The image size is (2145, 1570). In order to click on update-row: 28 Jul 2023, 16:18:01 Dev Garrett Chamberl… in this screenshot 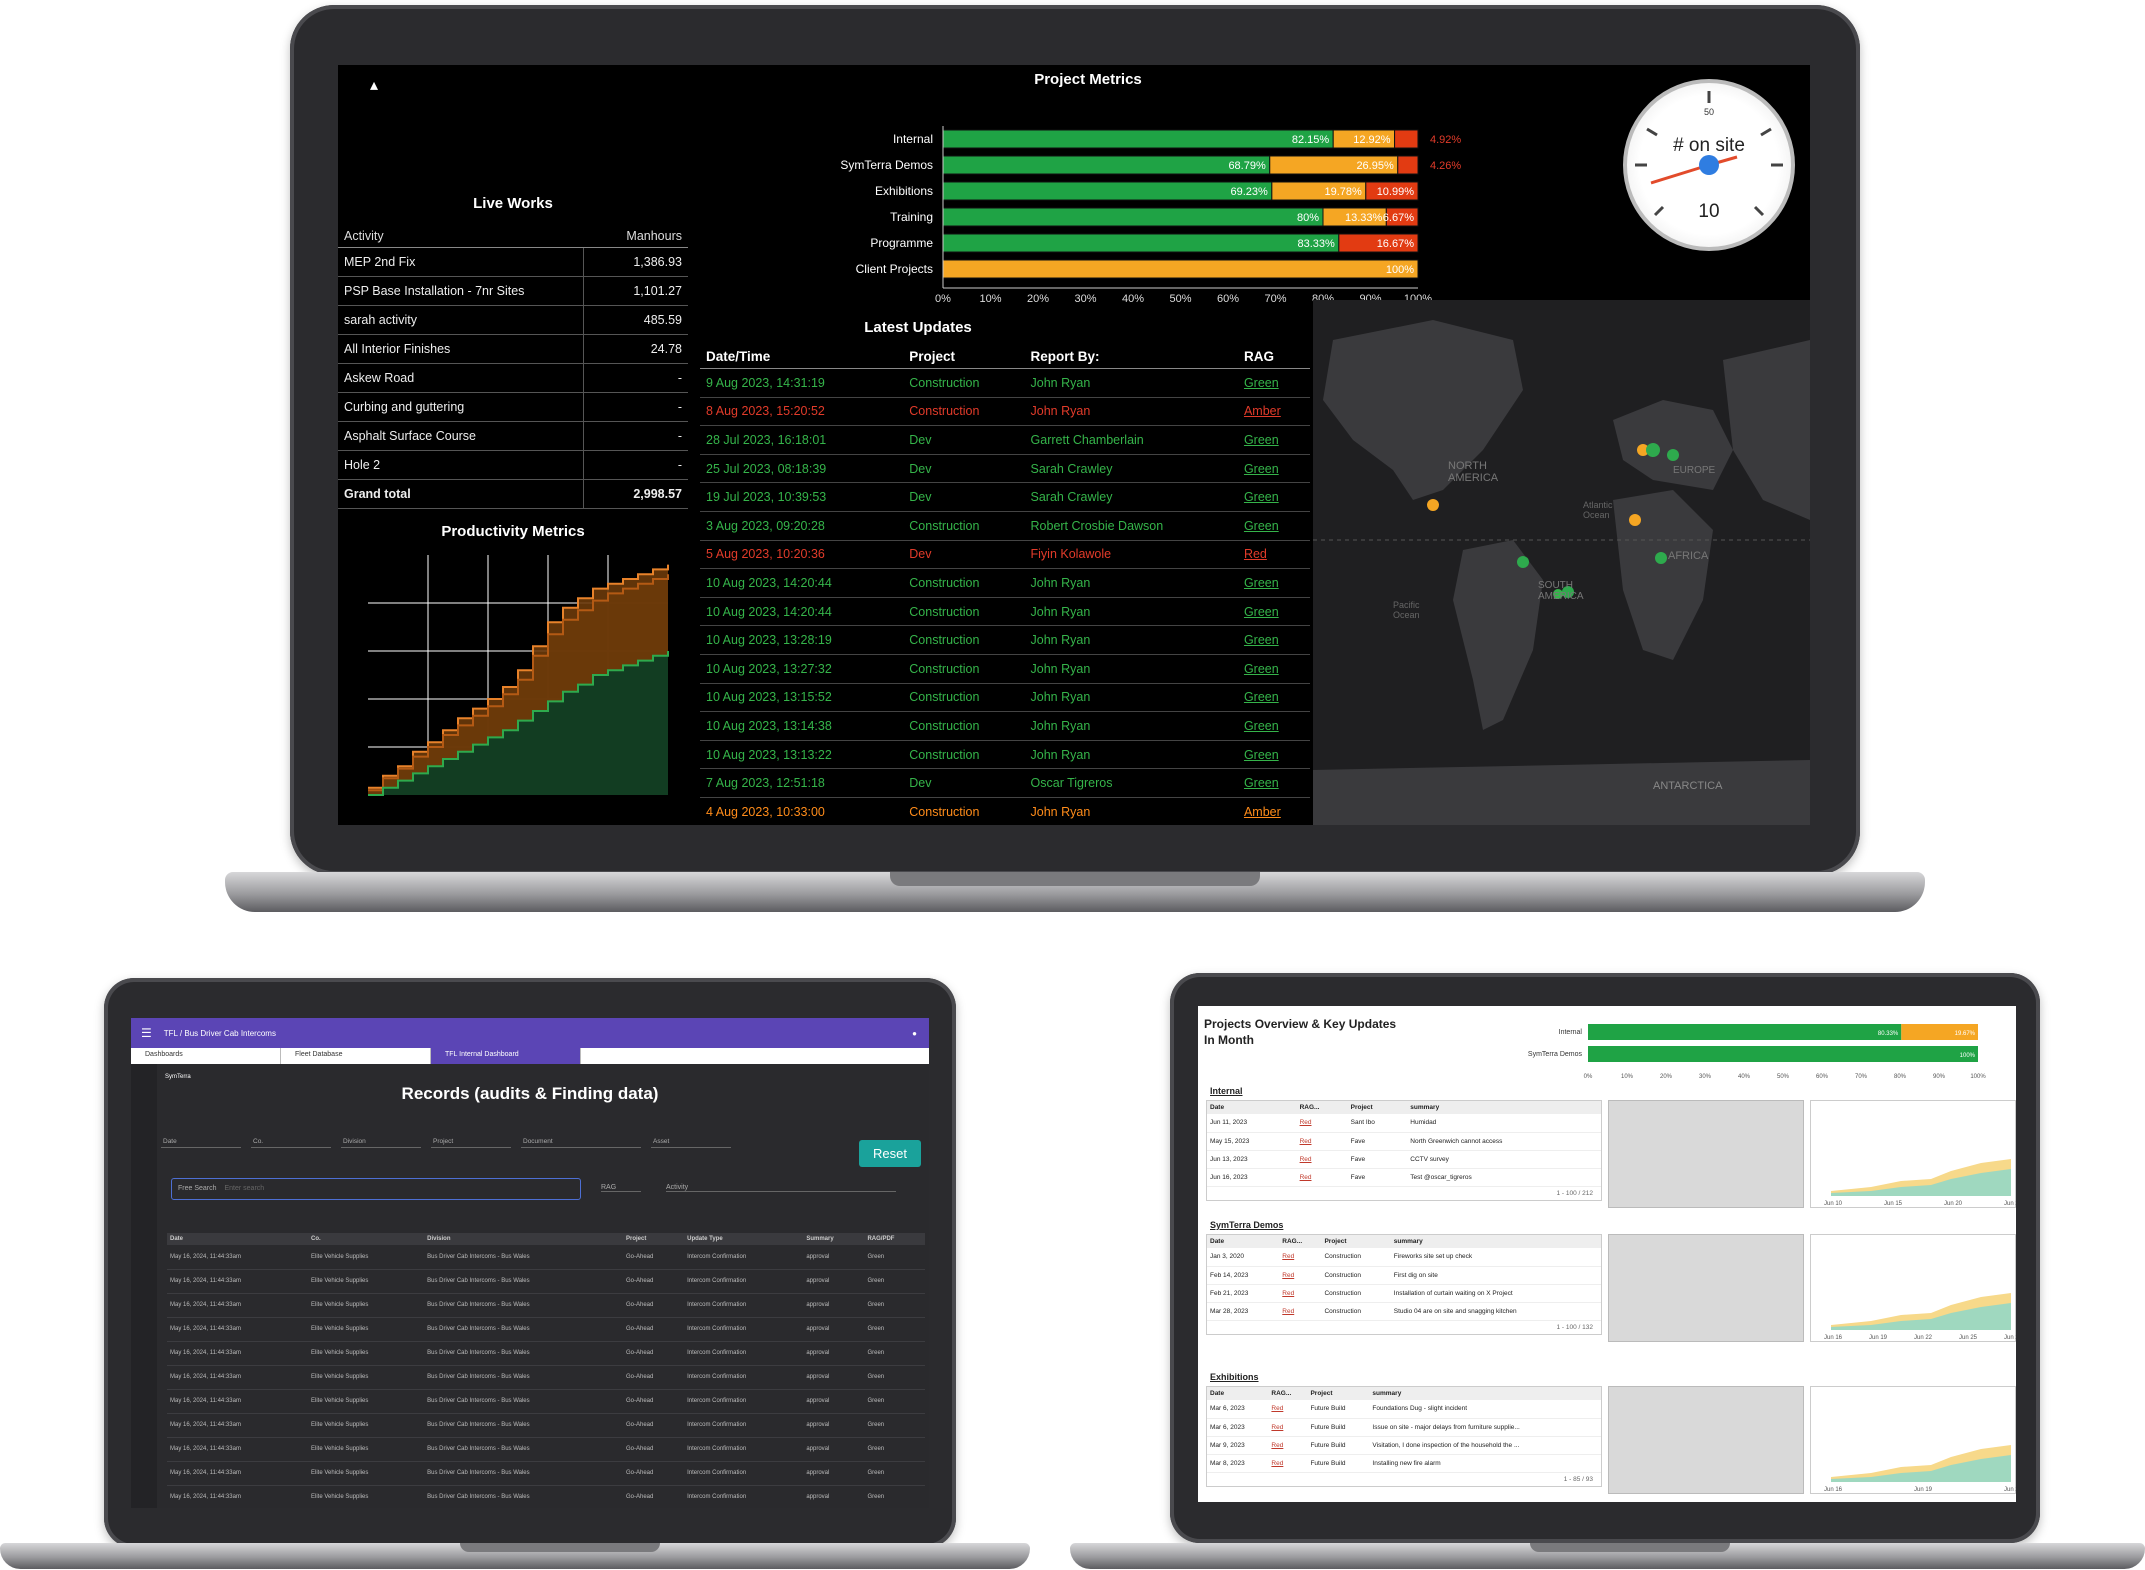, I will do `click(1005, 440)`.